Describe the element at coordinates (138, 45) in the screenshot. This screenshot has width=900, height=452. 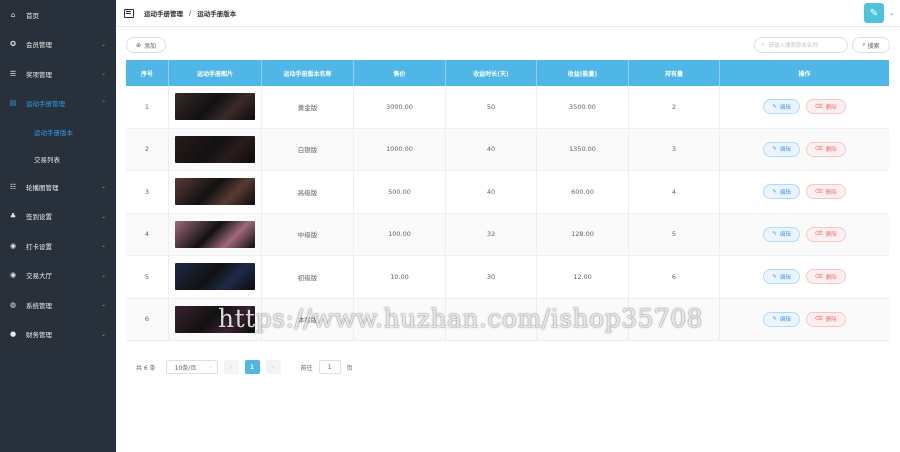
I see `plus-circle-icon: ⊕` at that location.